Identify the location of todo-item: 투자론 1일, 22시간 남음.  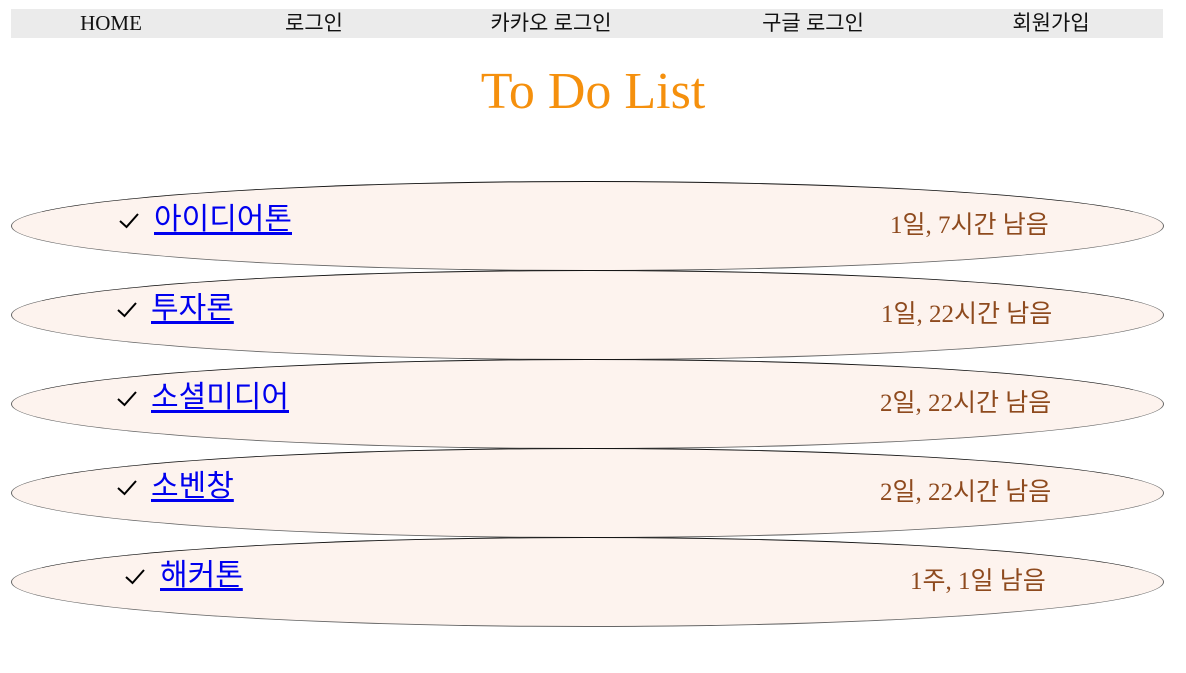
(587, 315).